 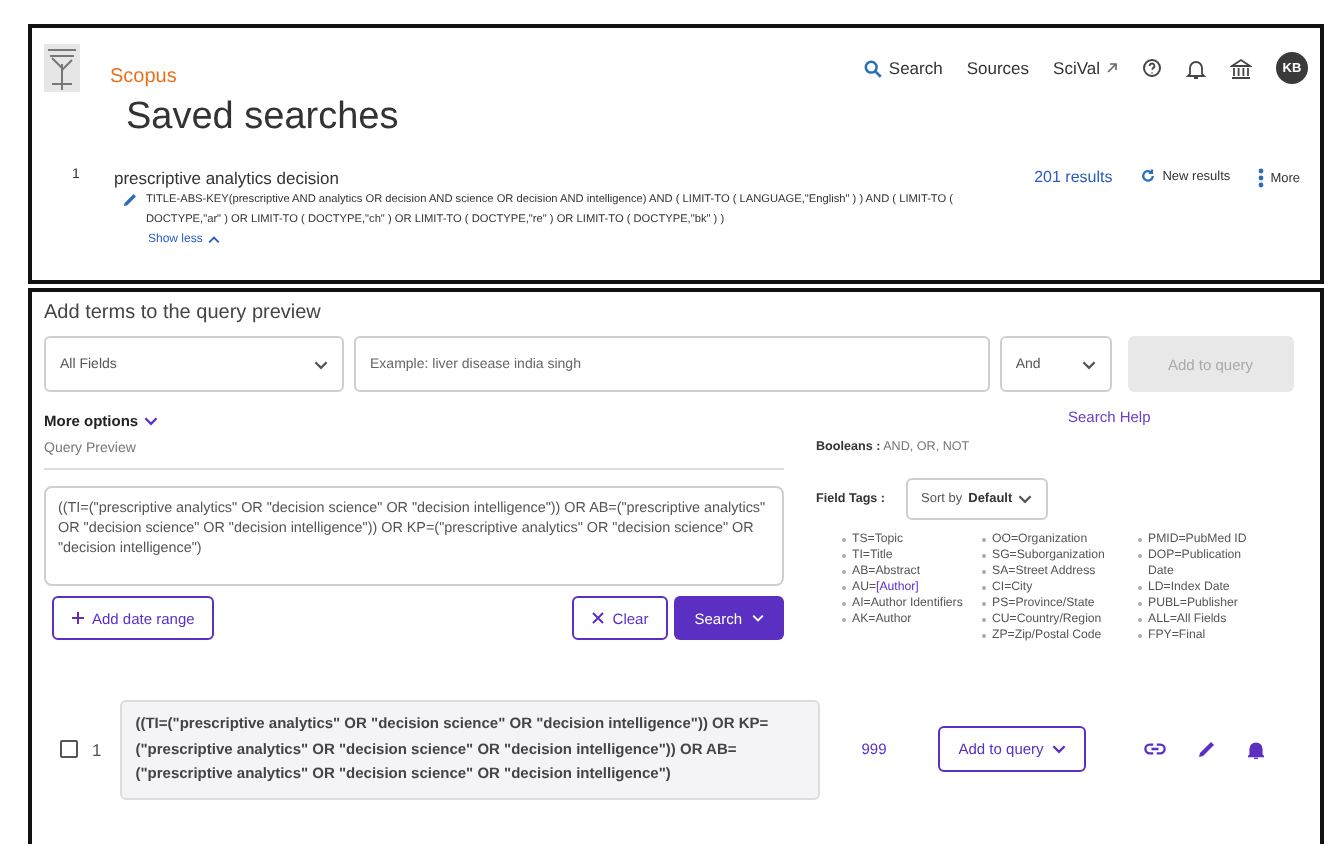 What do you see at coordinates (1261, 178) in the screenshot?
I see `more-icon` at bounding box center [1261, 178].